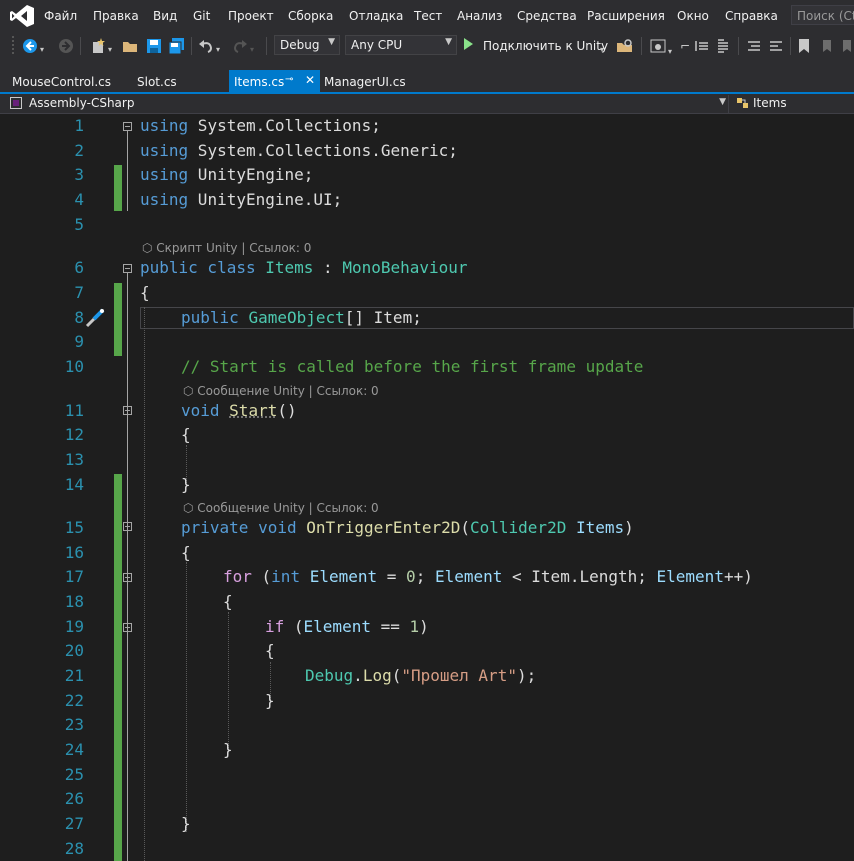 The width and height of the screenshot is (854, 861). Describe the element at coordinates (60, 16) in the screenshot. I see `menu-file: Файл` at that location.